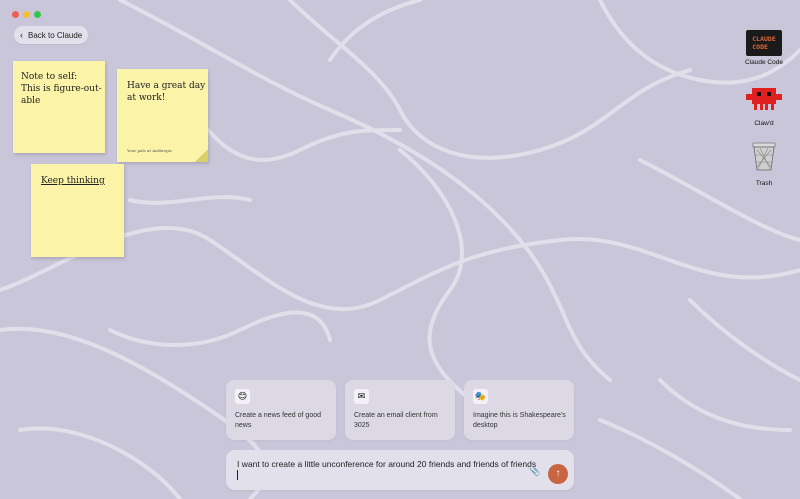 The height and width of the screenshot is (499, 800). I want to click on note-text: Have a great day at work!, so click(166, 92).